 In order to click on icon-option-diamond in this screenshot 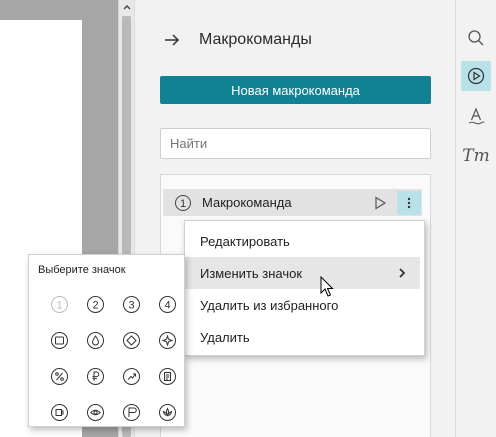, I will do `click(131, 340)`.